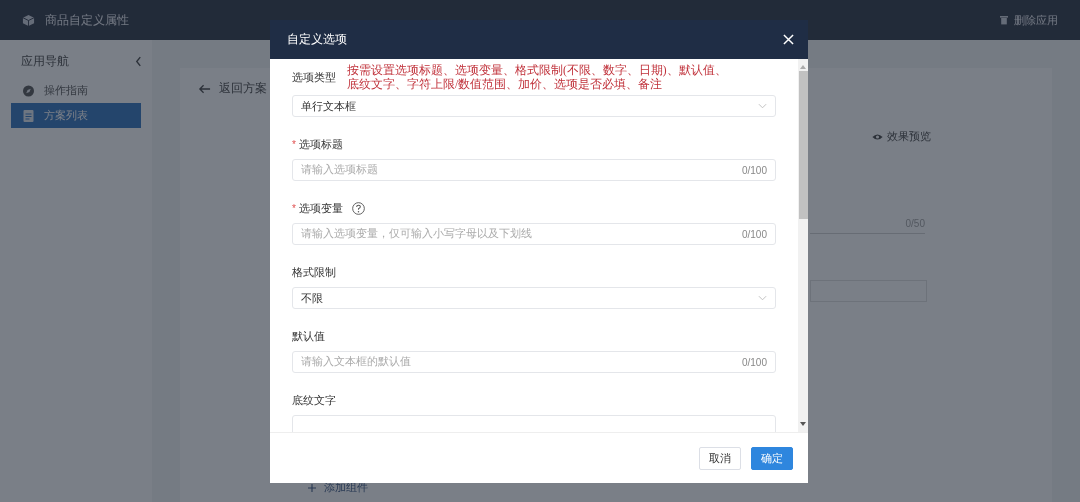  I want to click on input-field: 请输入文本框的默认值 0/100, so click(534, 362).